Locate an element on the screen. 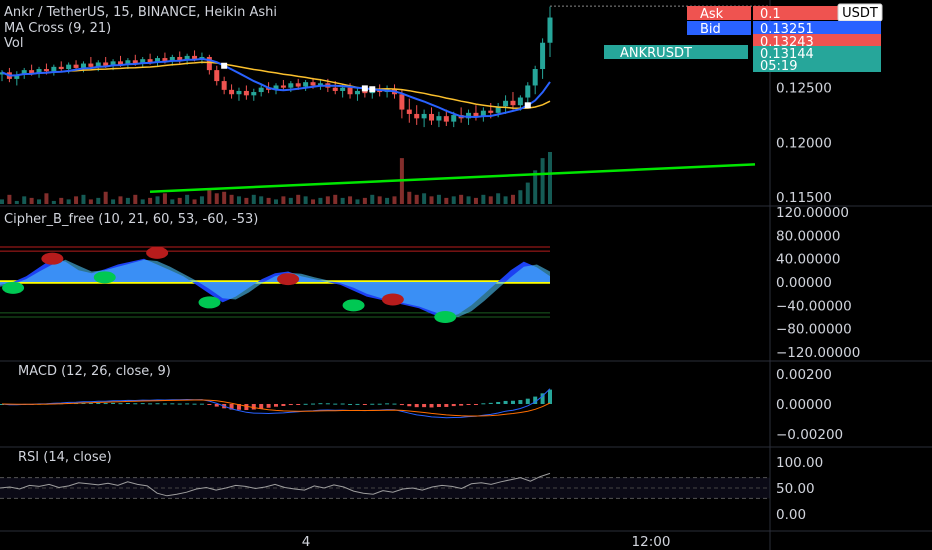  last-price-tag: 0.13144 05:19 is located at coordinates (817, 60).